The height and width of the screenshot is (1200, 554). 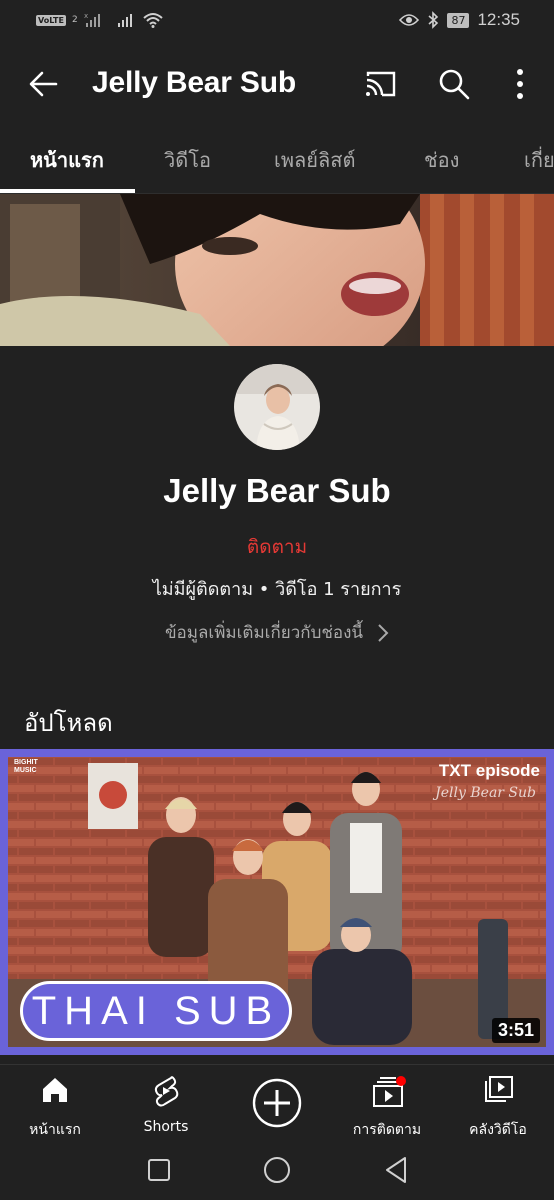 What do you see at coordinates (86, 16) in the screenshot?
I see `svg-text: x` at bounding box center [86, 16].